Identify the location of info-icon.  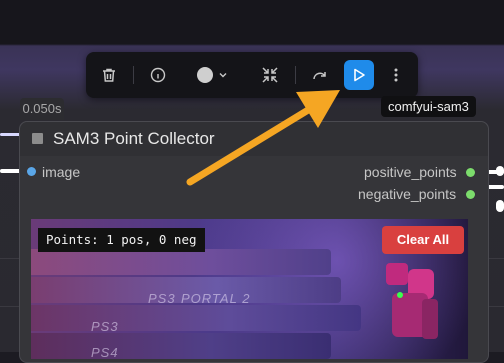
(158, 75).